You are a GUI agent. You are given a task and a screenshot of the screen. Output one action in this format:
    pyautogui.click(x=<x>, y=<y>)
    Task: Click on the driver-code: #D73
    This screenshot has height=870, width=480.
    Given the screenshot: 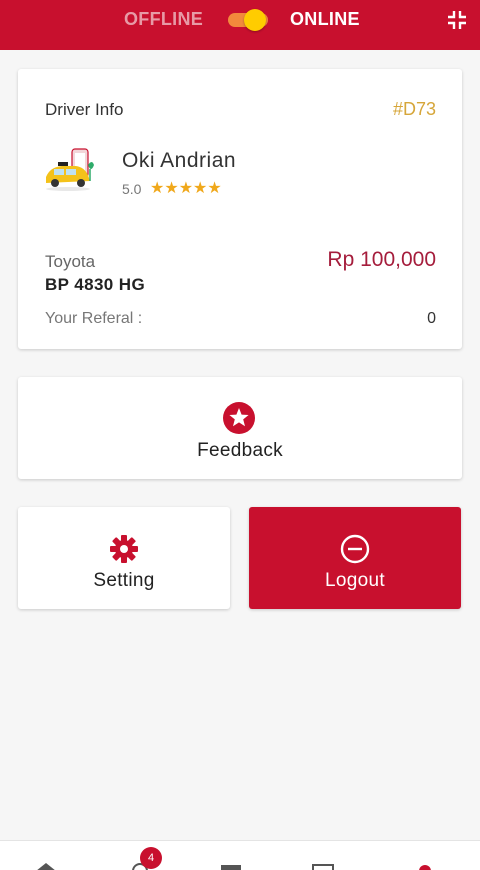 What is the action you would take?
    pyautogui.click(x=414, y=109)
    